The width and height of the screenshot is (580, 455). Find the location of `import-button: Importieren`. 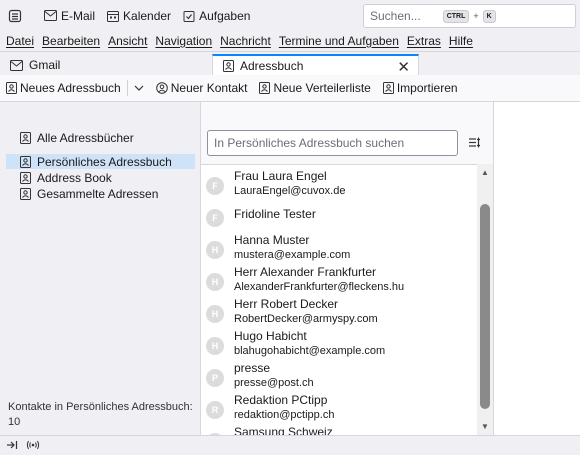

import-button: Importieren is located at coordinates (420, 88).